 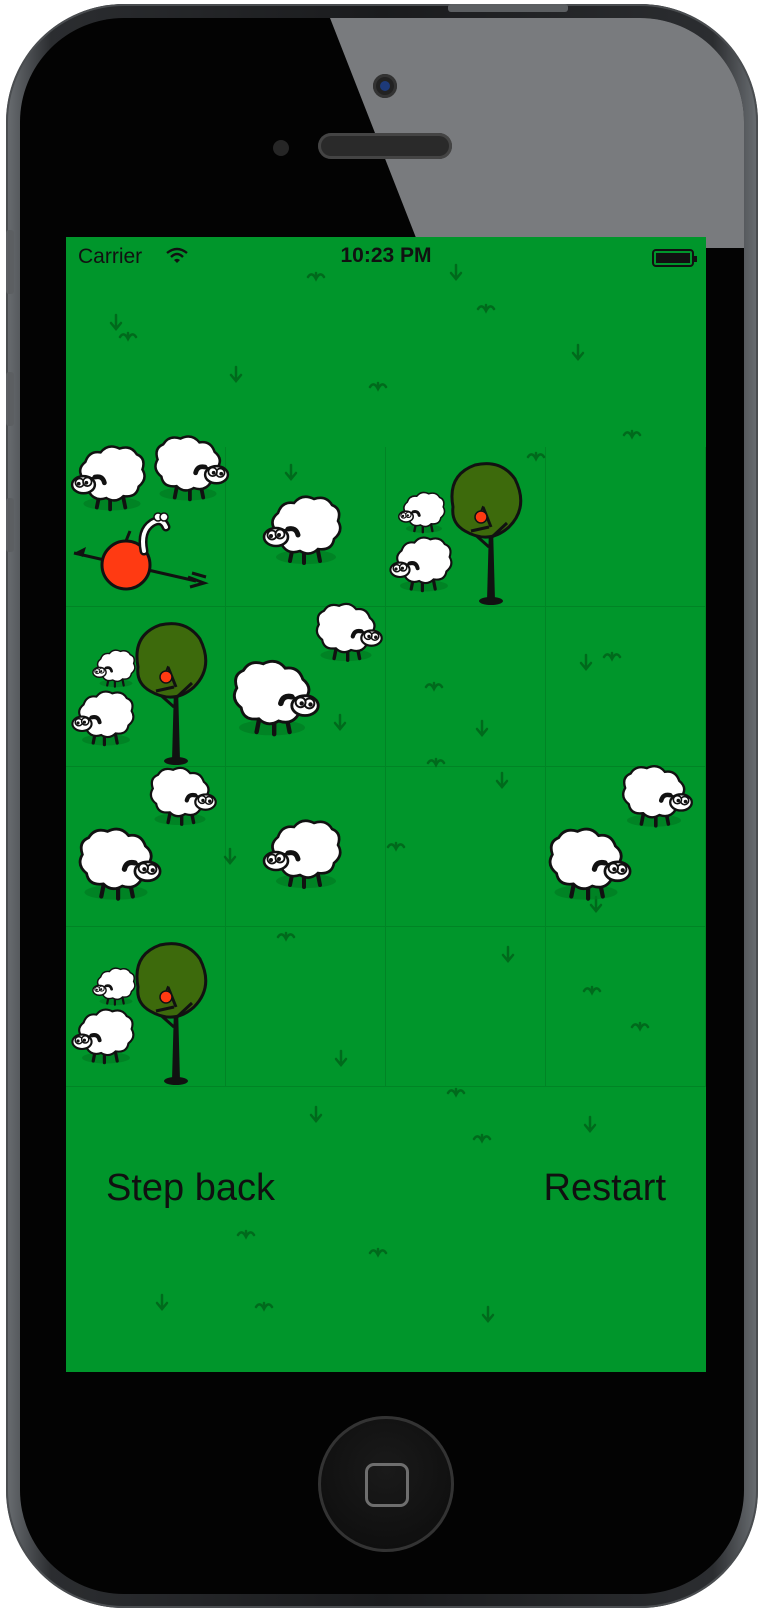 What do you see at coordinates (605, 1188) in the screenshot?
I see `restart-button: Restart` at bounding box center [605, 1188].